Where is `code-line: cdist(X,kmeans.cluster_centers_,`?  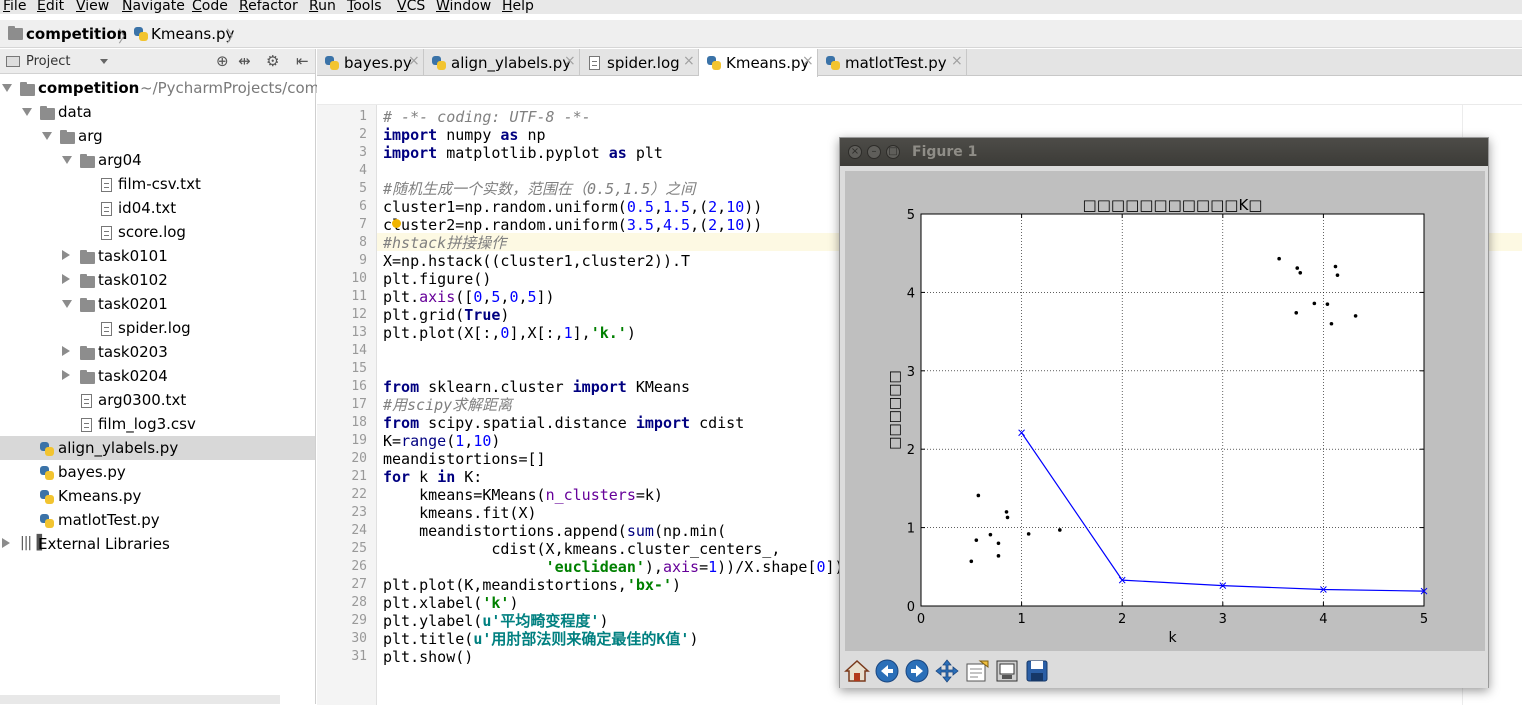 code-line: cdist(X,kmeans.cluster_centers_, is located at coordinates (581, 549).